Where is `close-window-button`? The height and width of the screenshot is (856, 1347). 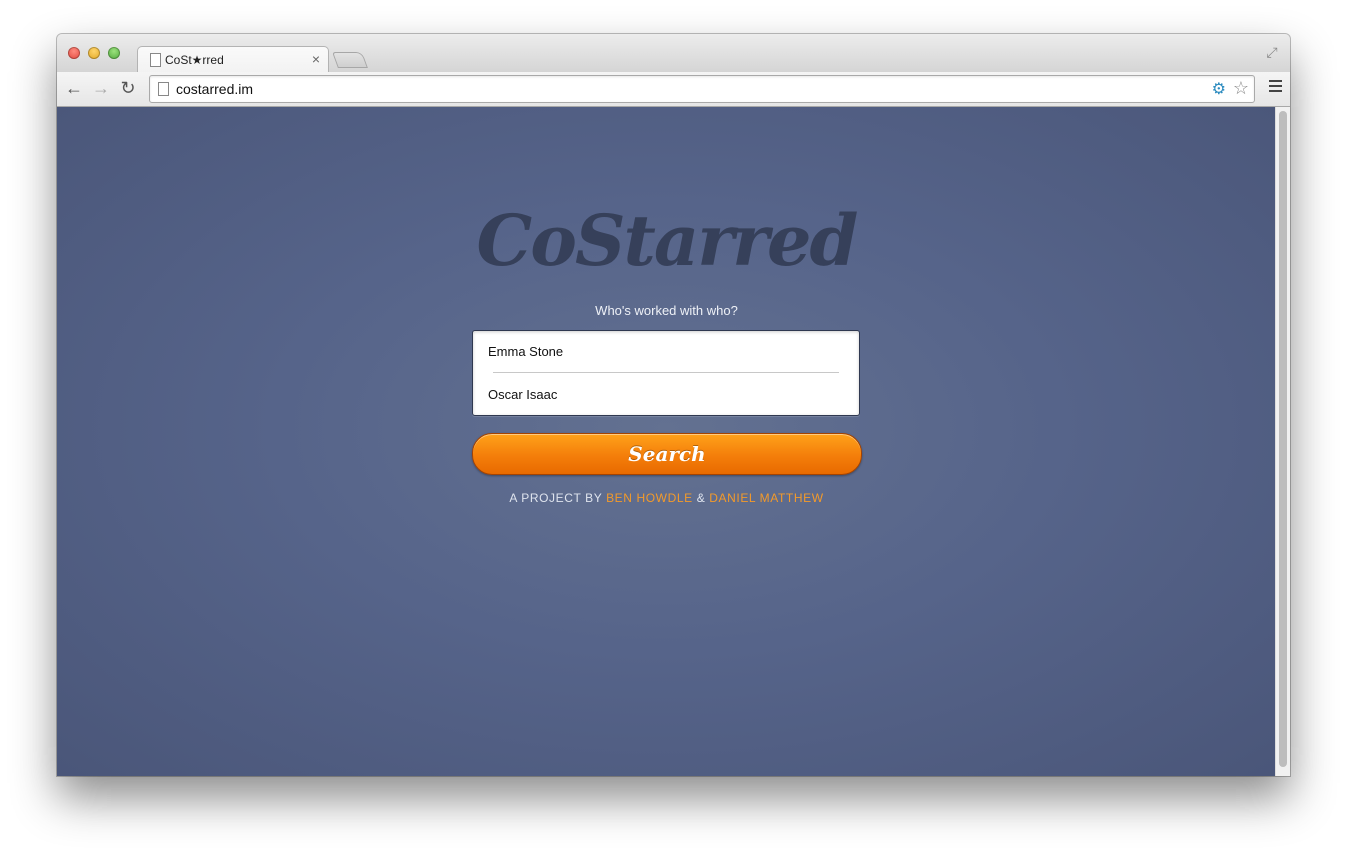
close-window-button is located at coordinates (74, 53).